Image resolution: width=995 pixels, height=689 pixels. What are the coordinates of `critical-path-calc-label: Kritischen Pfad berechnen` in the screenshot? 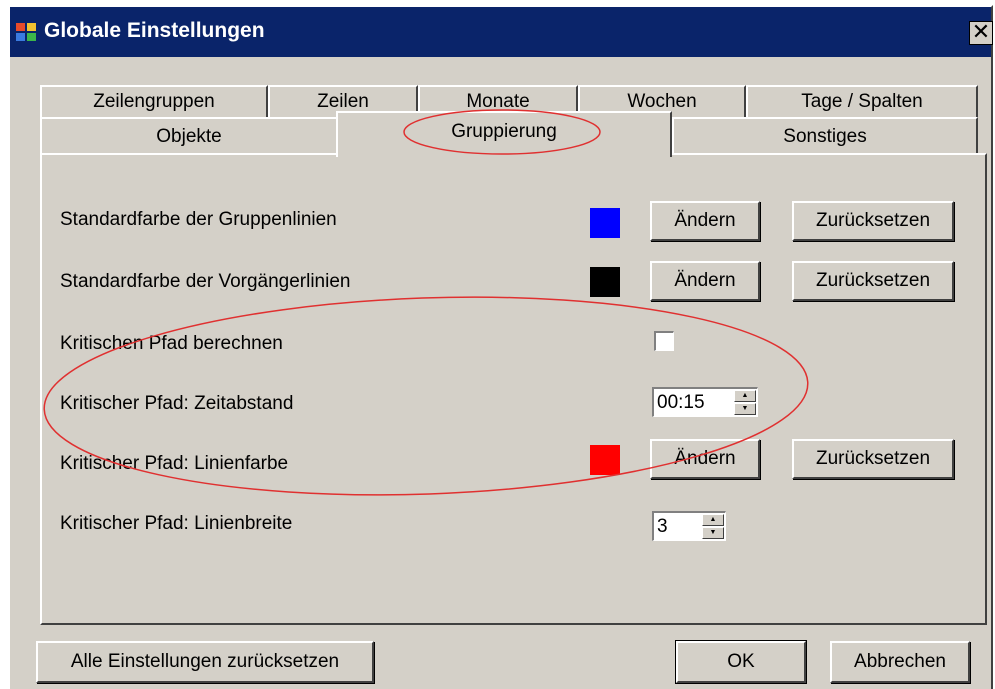 It's located at (171, 343).